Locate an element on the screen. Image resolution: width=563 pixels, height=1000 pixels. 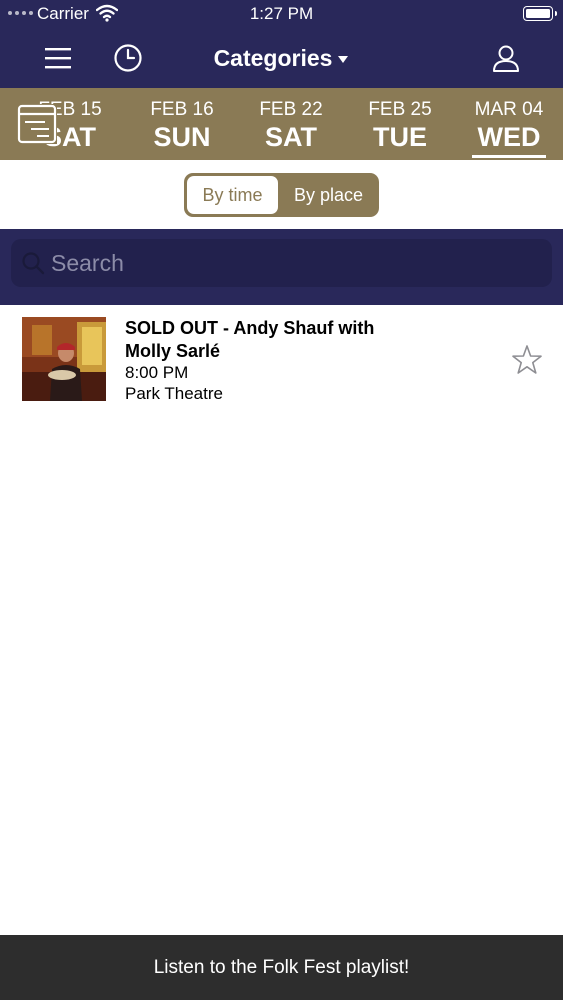
hamburger-icon is located at coordinates (58, 58).